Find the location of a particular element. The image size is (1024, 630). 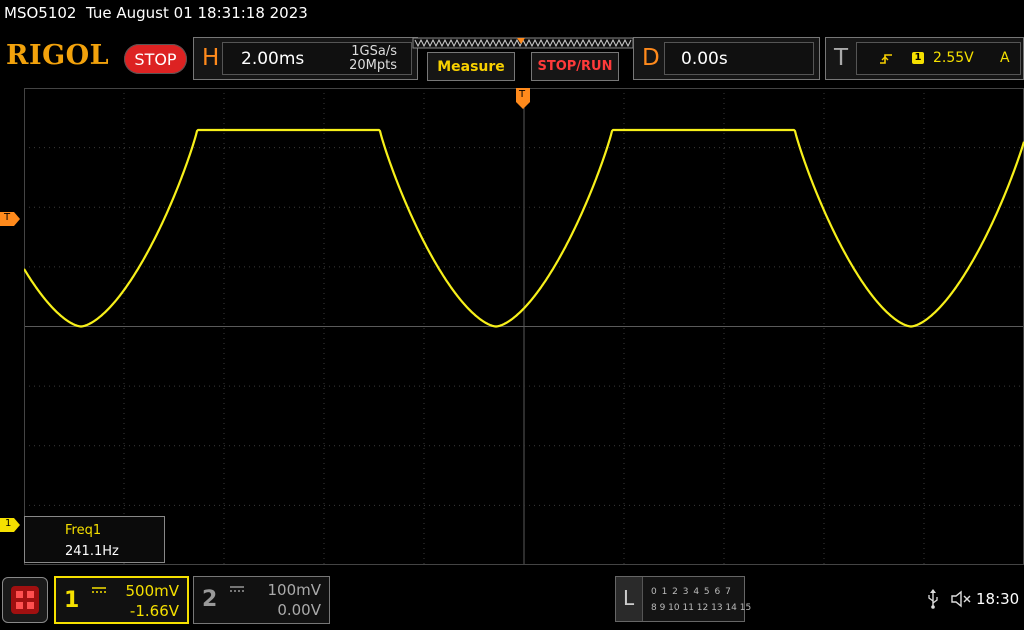

logic-channels-panel: L 0 1 2 3 4 5 6 7 8 9 10 11 12 13 14 15 is located at coordinates (683, 599).